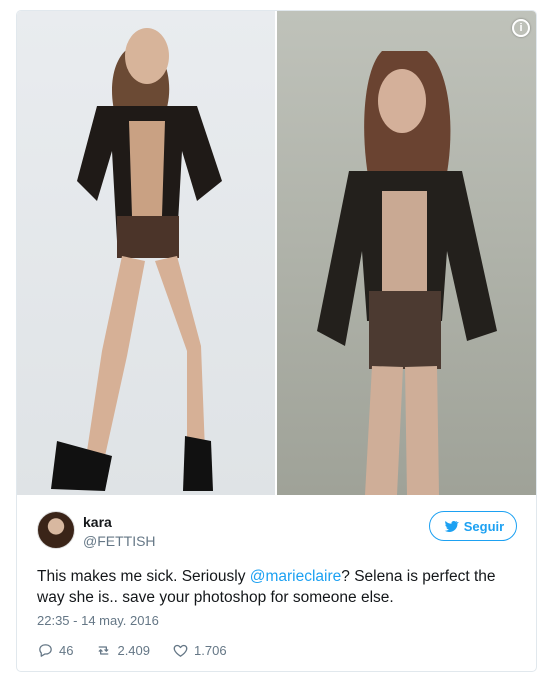  I want to click on reply-count: 46, so click(66, 650).